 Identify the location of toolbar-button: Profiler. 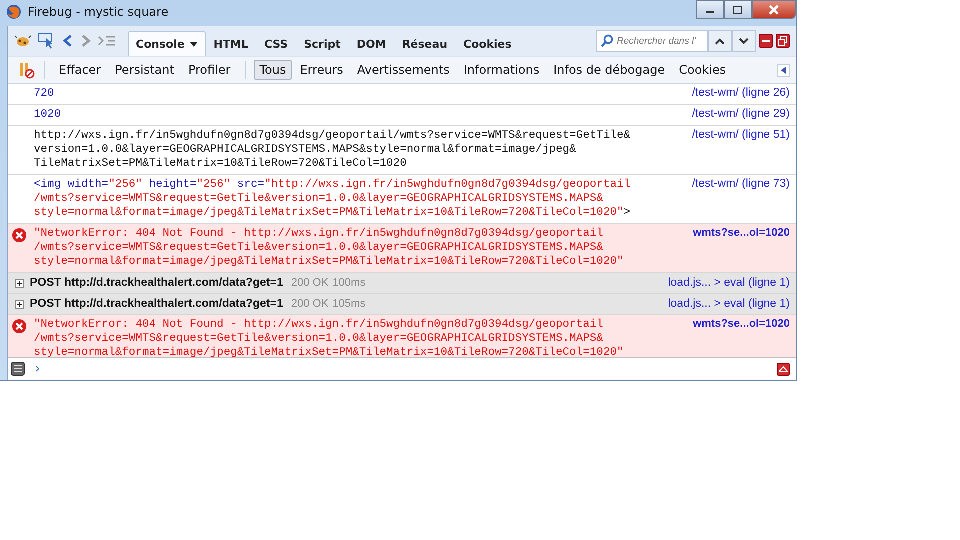
(209, 70).